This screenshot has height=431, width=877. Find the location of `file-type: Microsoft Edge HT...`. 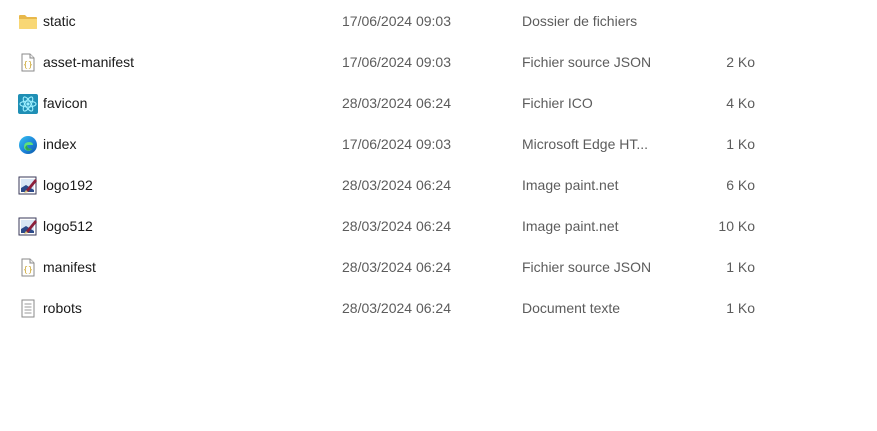

file-type: Microsoft Edge HT... is located at coordinates (585, 144).